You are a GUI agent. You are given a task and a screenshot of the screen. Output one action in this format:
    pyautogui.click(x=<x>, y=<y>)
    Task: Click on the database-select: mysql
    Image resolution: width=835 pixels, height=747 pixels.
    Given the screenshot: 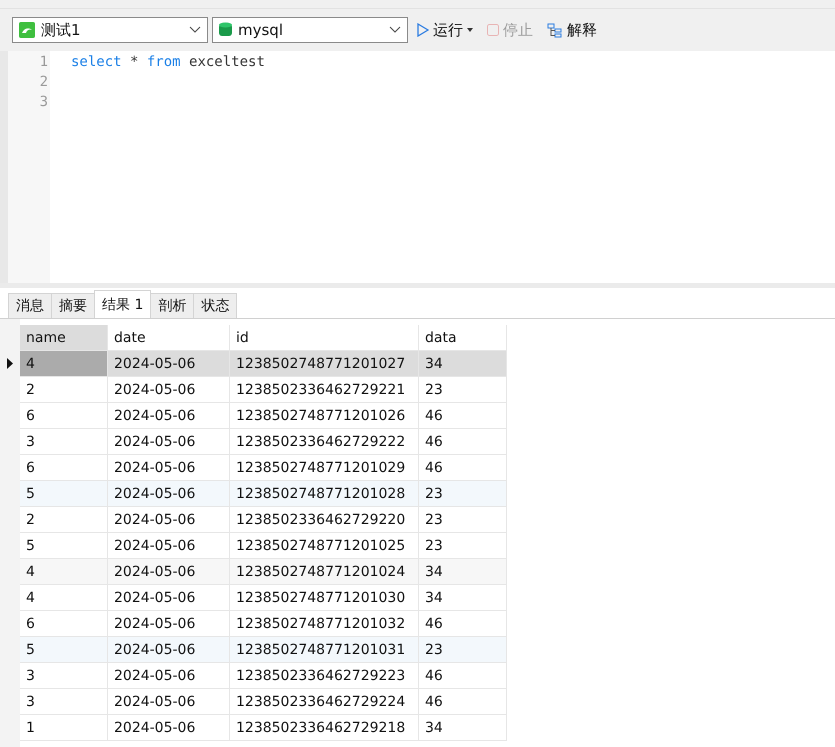 What is the action you would take?
    pyautogui.click(x=310, y=30)
    